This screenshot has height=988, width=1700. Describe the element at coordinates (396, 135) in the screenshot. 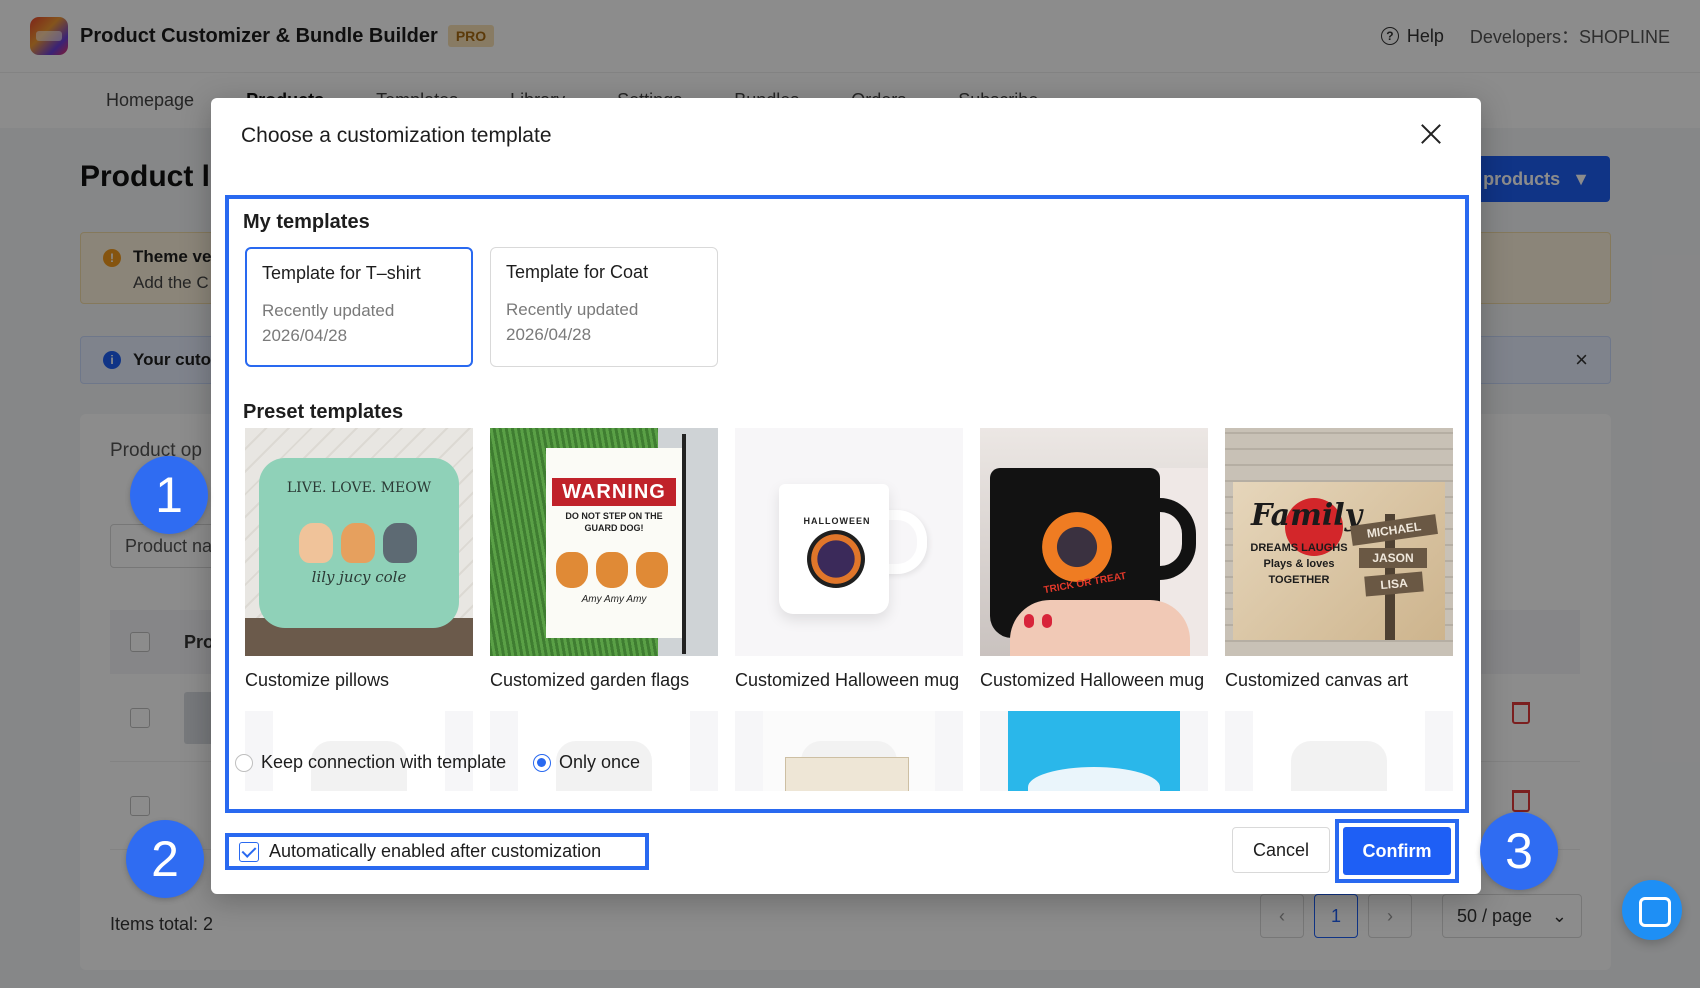

I see `modal-title: Choose a customization template` at that location.